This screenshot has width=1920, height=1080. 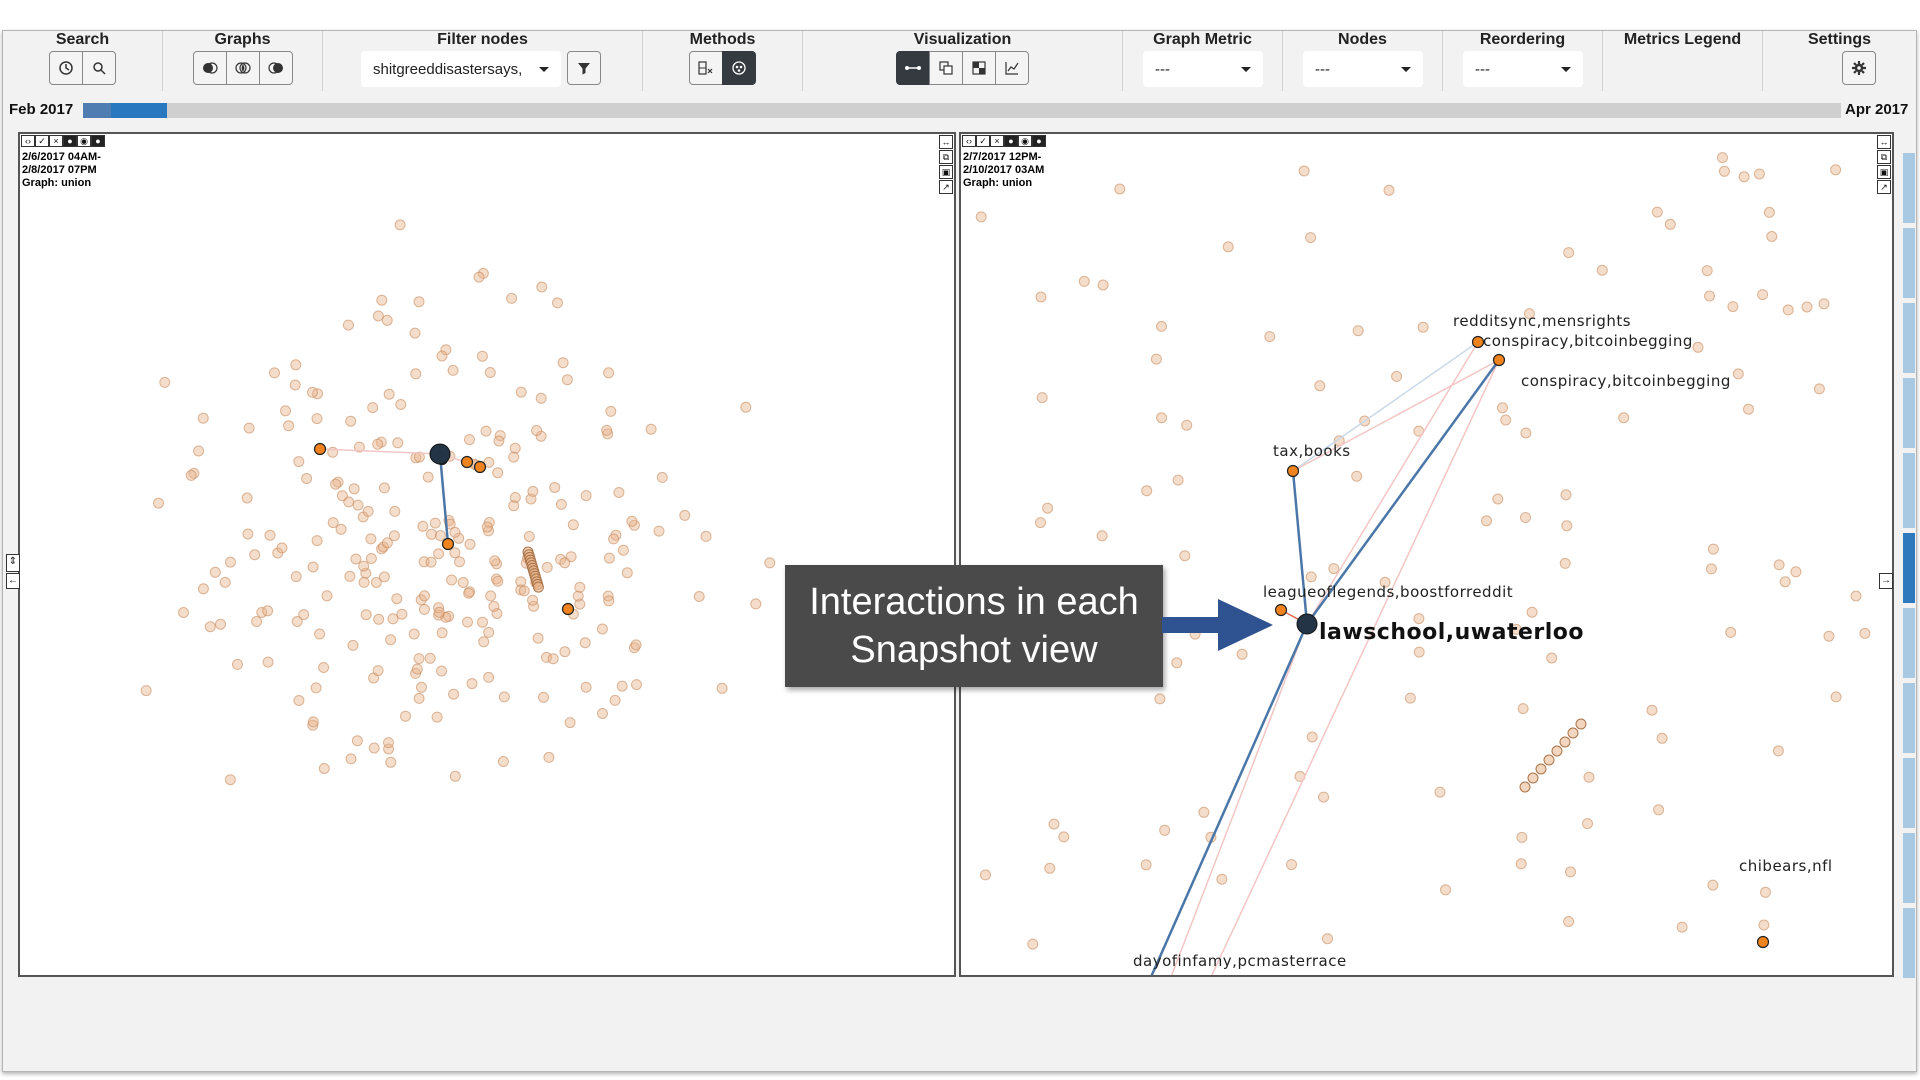 What do you see at coordinates (97, 110) in the screenshot?
I see `timeline-selection-a` at bounding box center [97, 110].